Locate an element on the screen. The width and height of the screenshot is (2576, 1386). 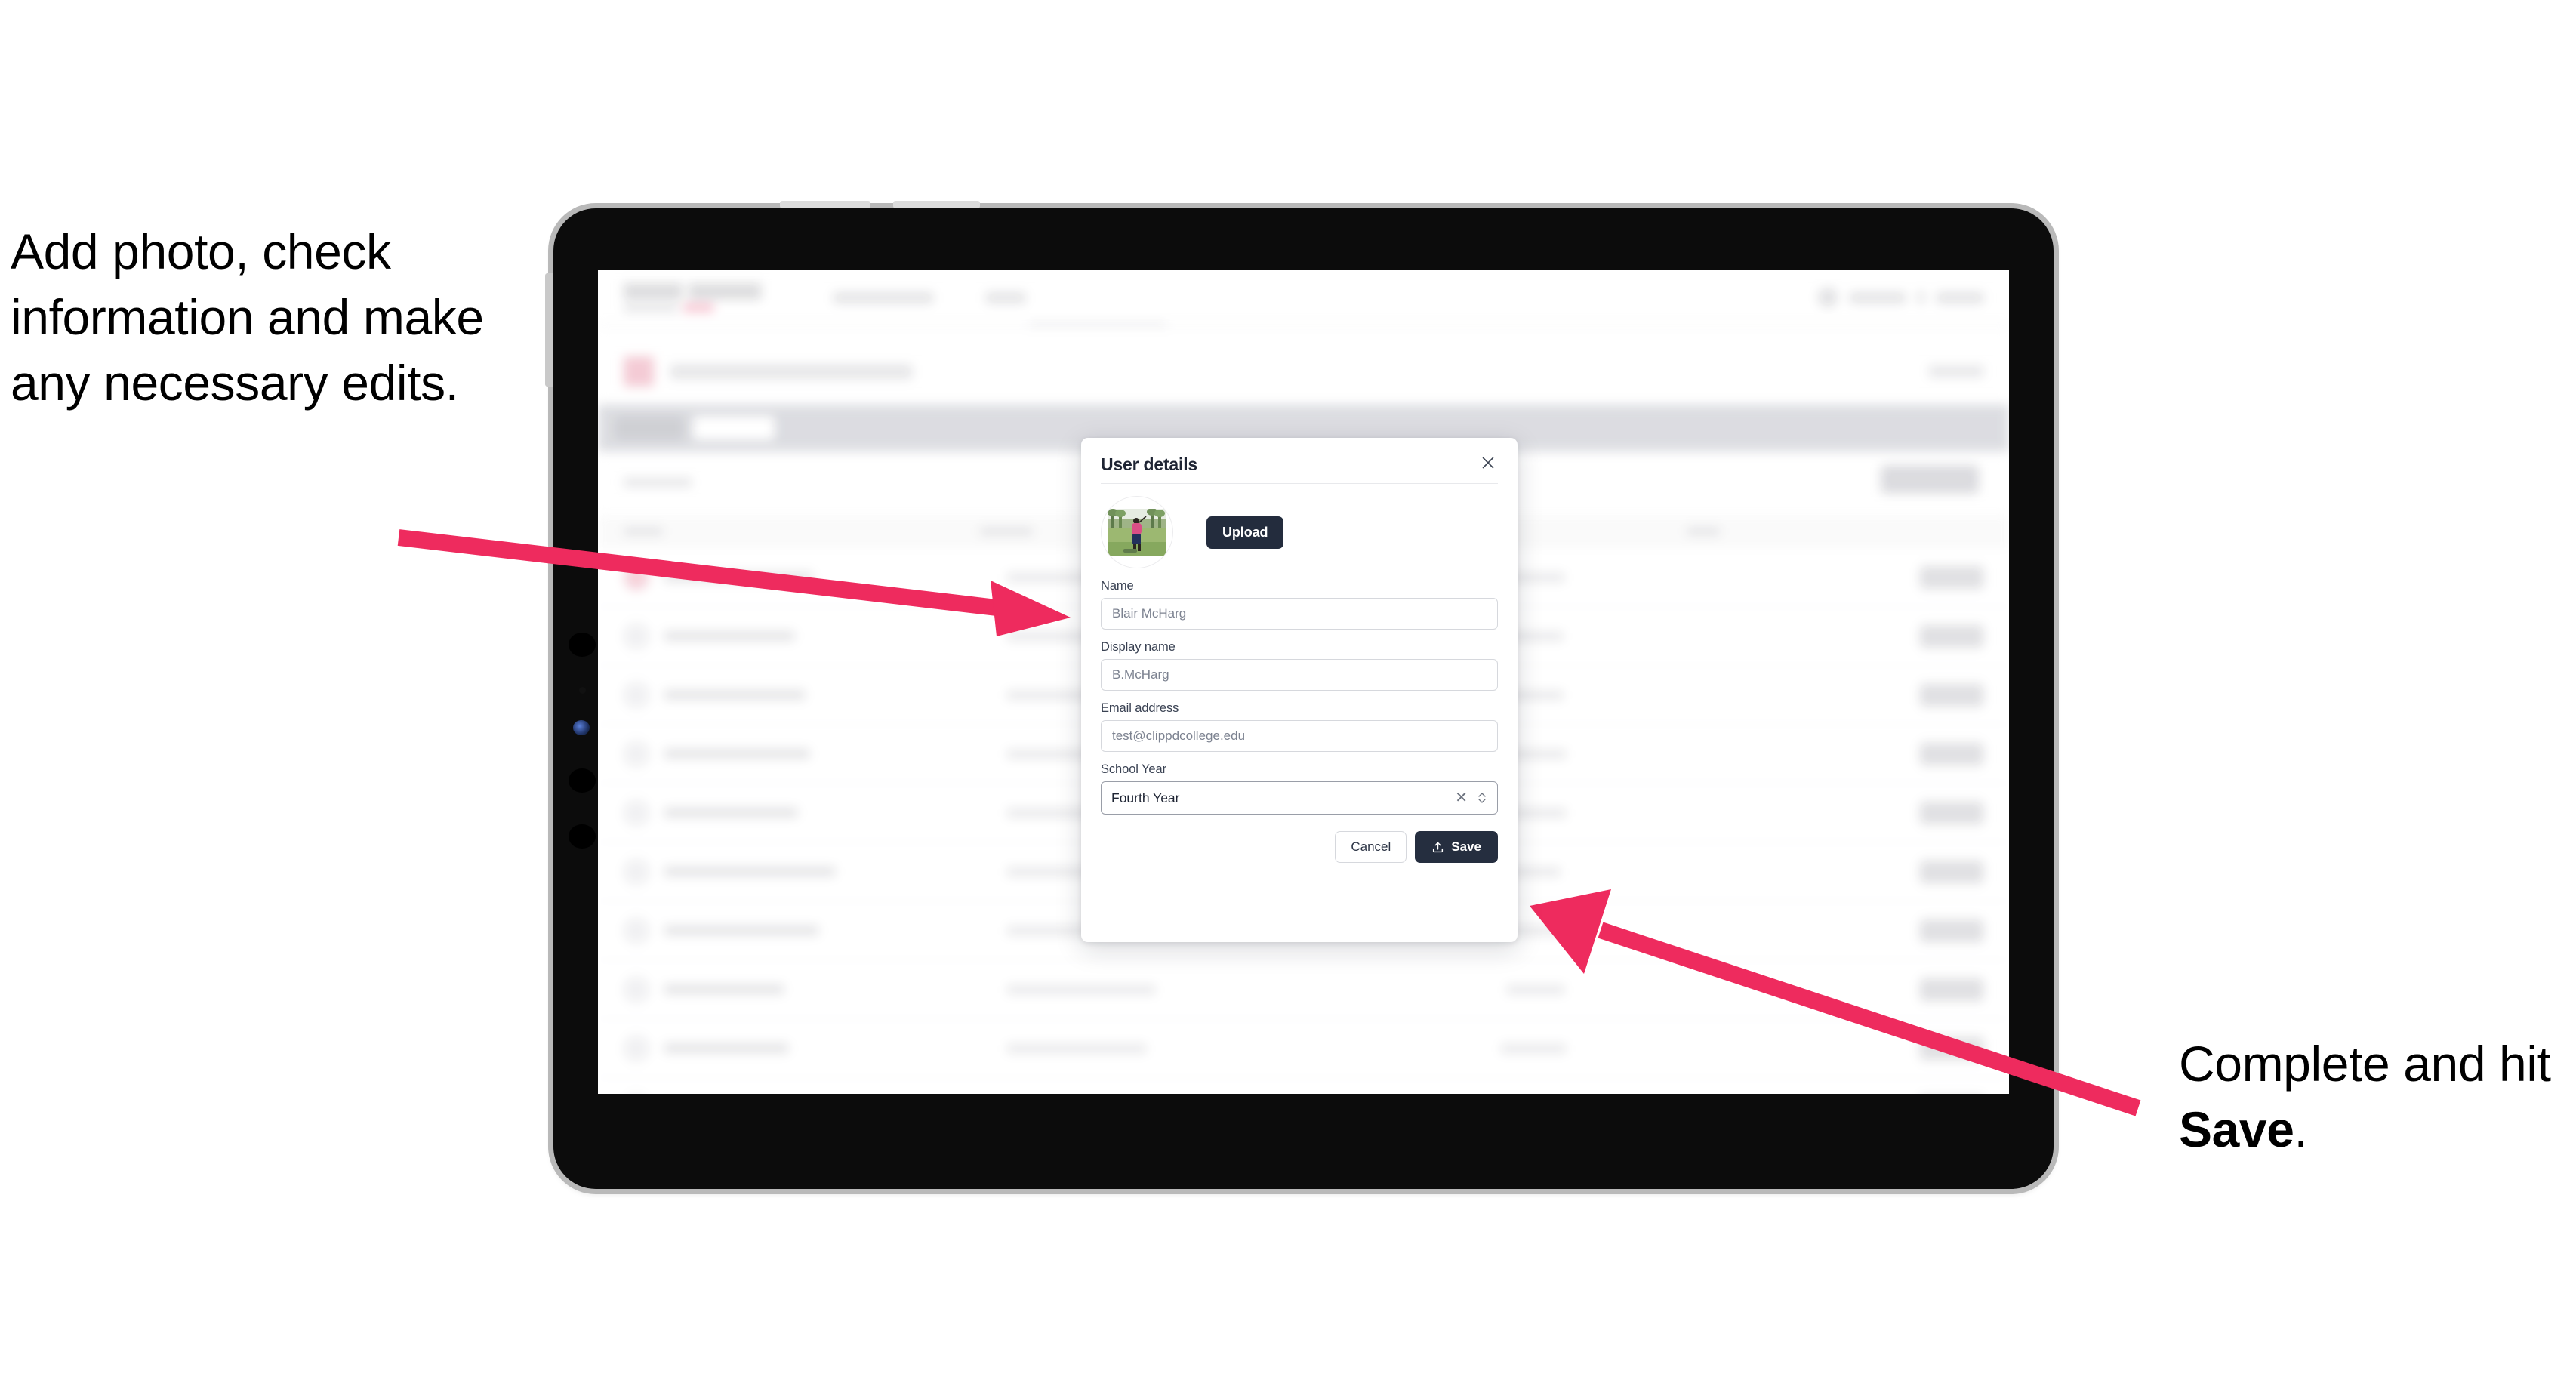
cancel-button: Cancel is located at coordinates (1371, 847).